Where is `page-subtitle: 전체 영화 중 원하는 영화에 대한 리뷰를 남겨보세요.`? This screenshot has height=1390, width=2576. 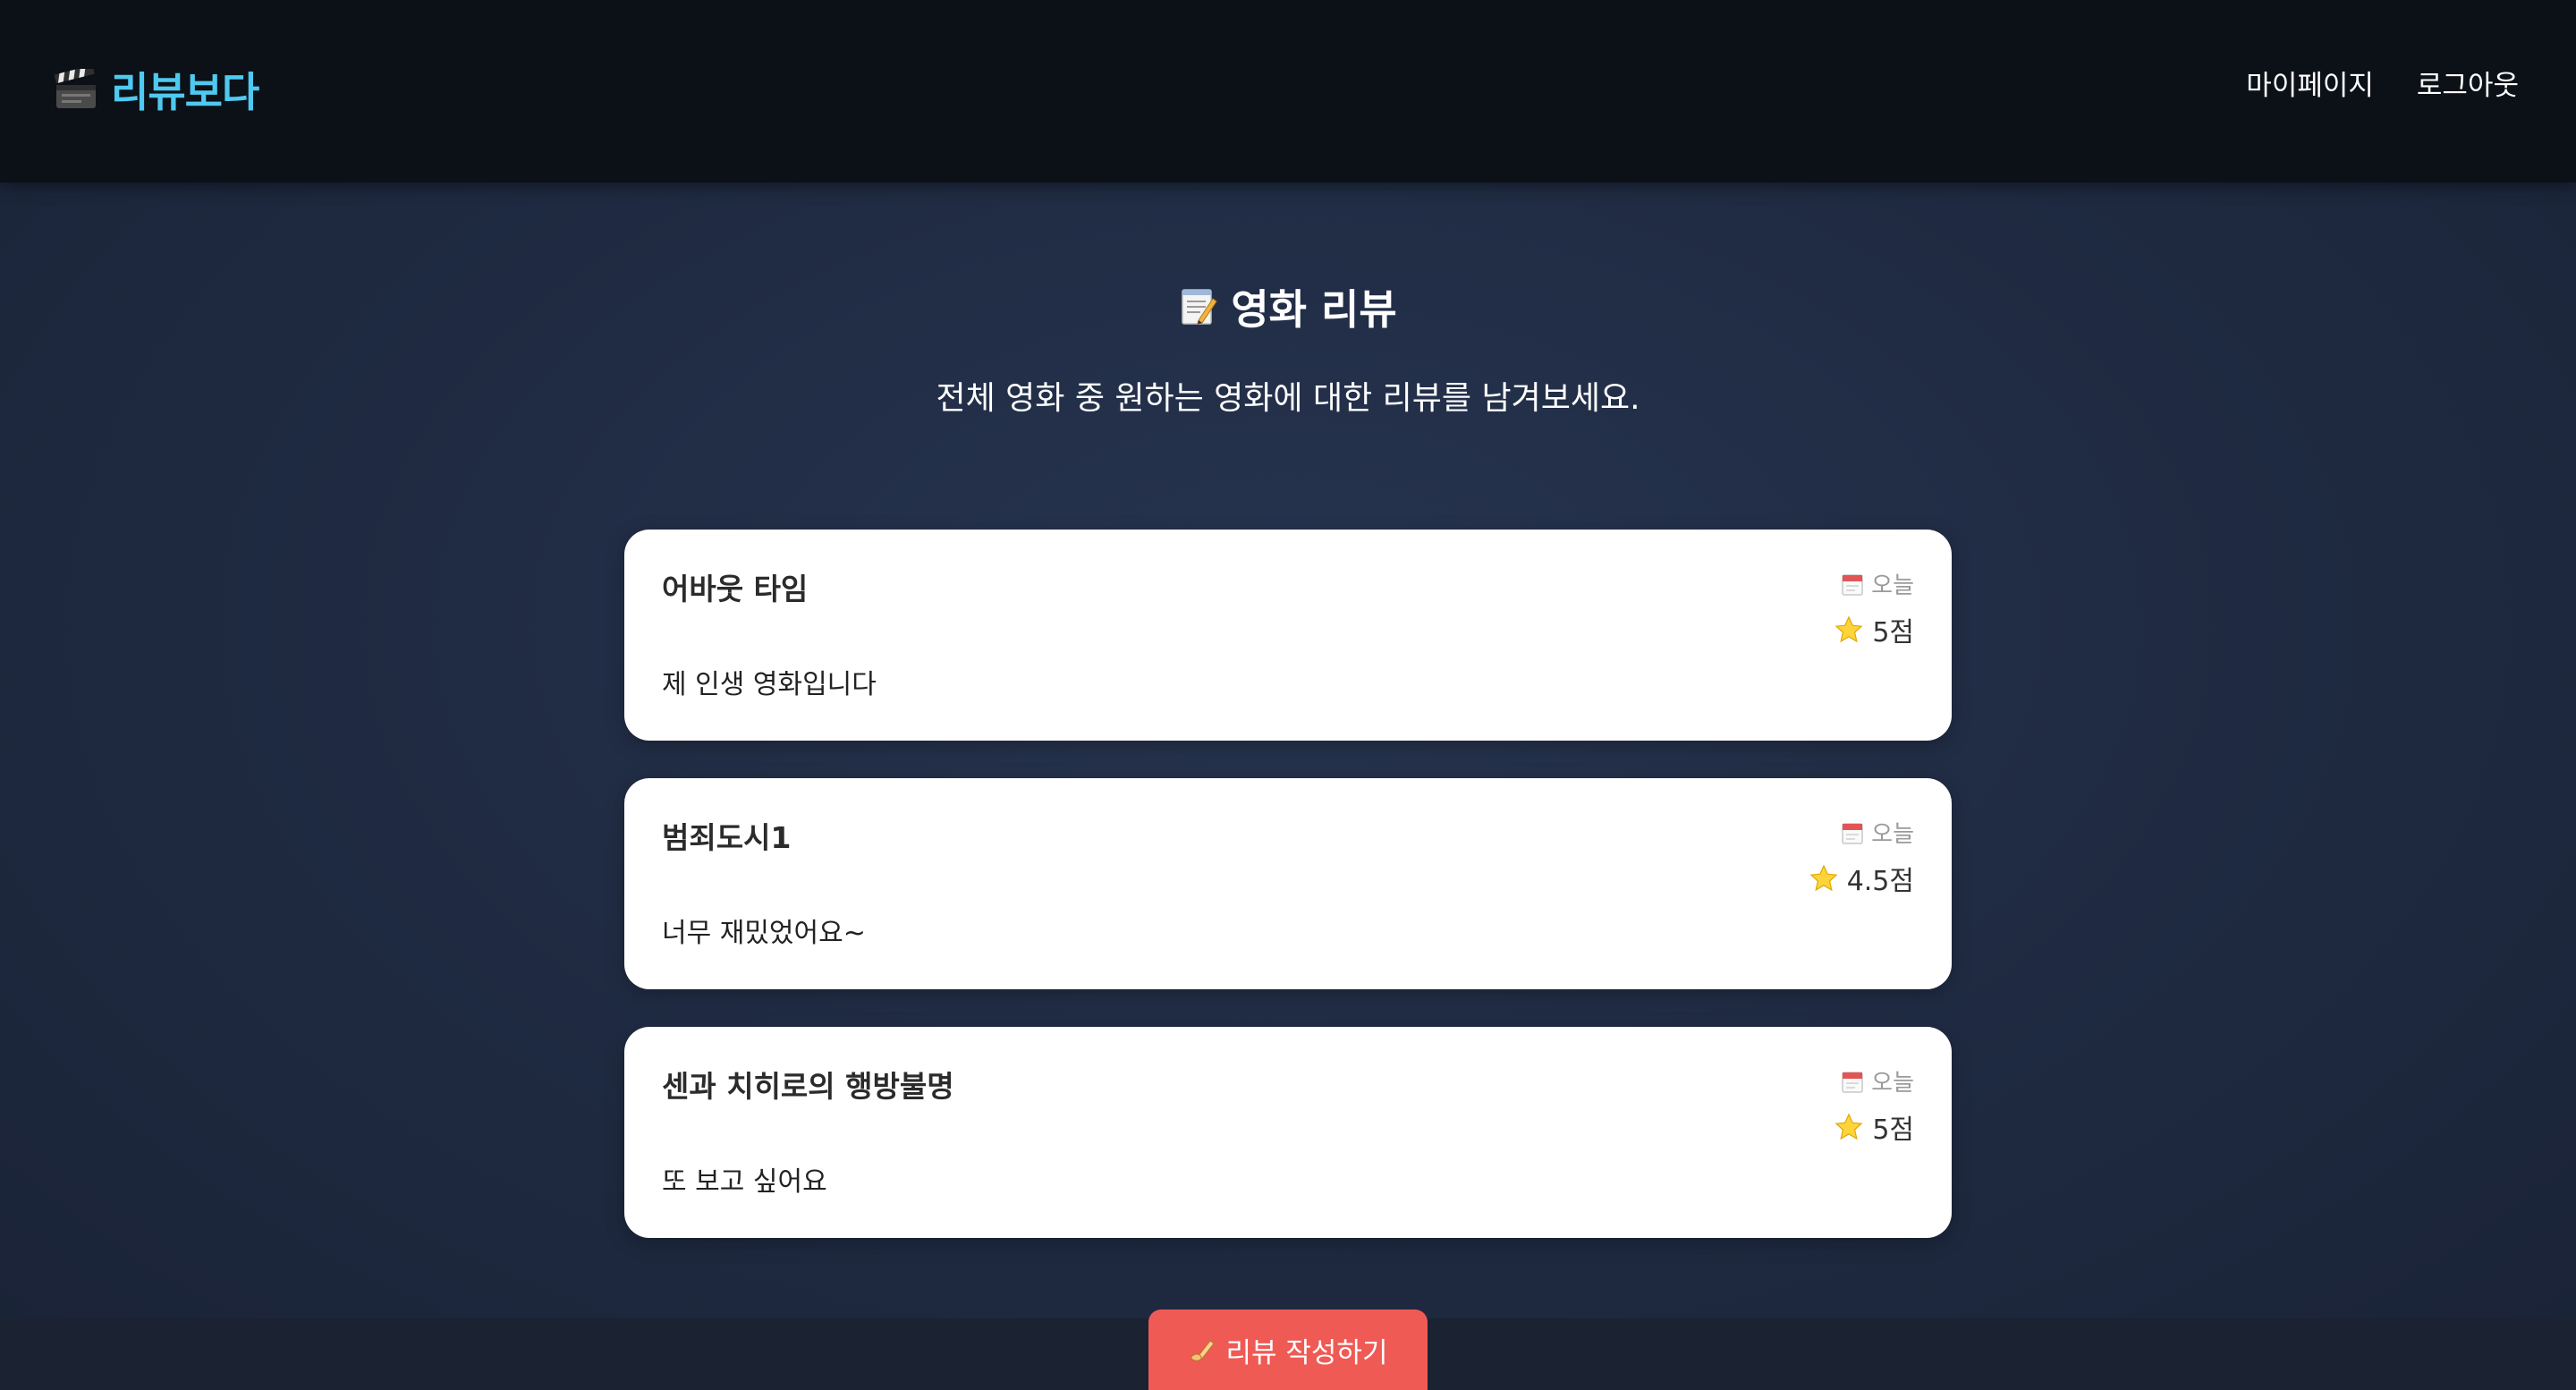
page-subtitle: 전체 영화 중 원하는 영화에 대한 리뷰를 남겨보세요. is located at coordinates (1288, 398).